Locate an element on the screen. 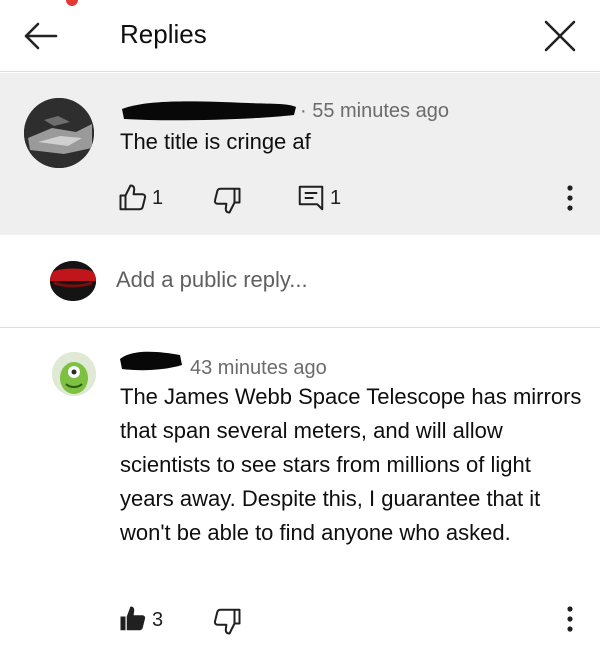  comment-icon is located at coordinates (311, 198).